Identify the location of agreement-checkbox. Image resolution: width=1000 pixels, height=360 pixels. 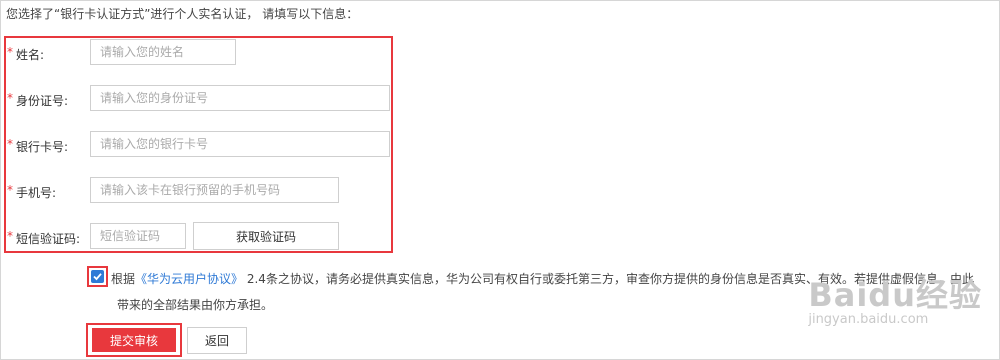
(97, 276).